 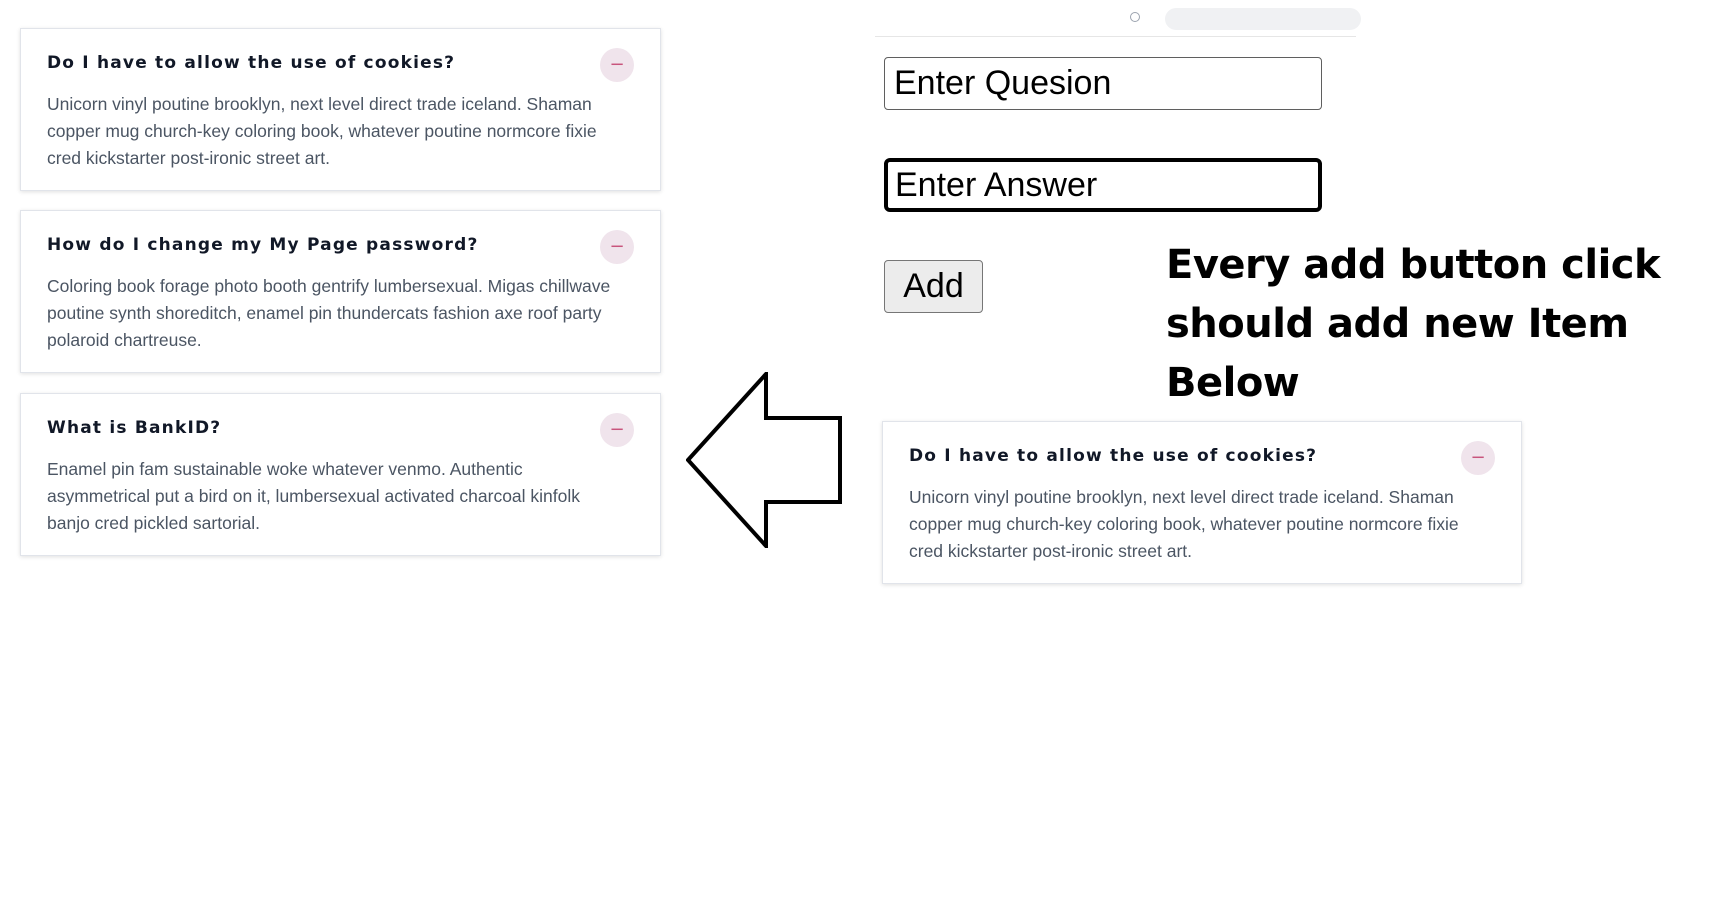 What do you see at coordinates (933, 286) in the screenshot?
I see `add-button: Add` at bounding box center [933, 286].